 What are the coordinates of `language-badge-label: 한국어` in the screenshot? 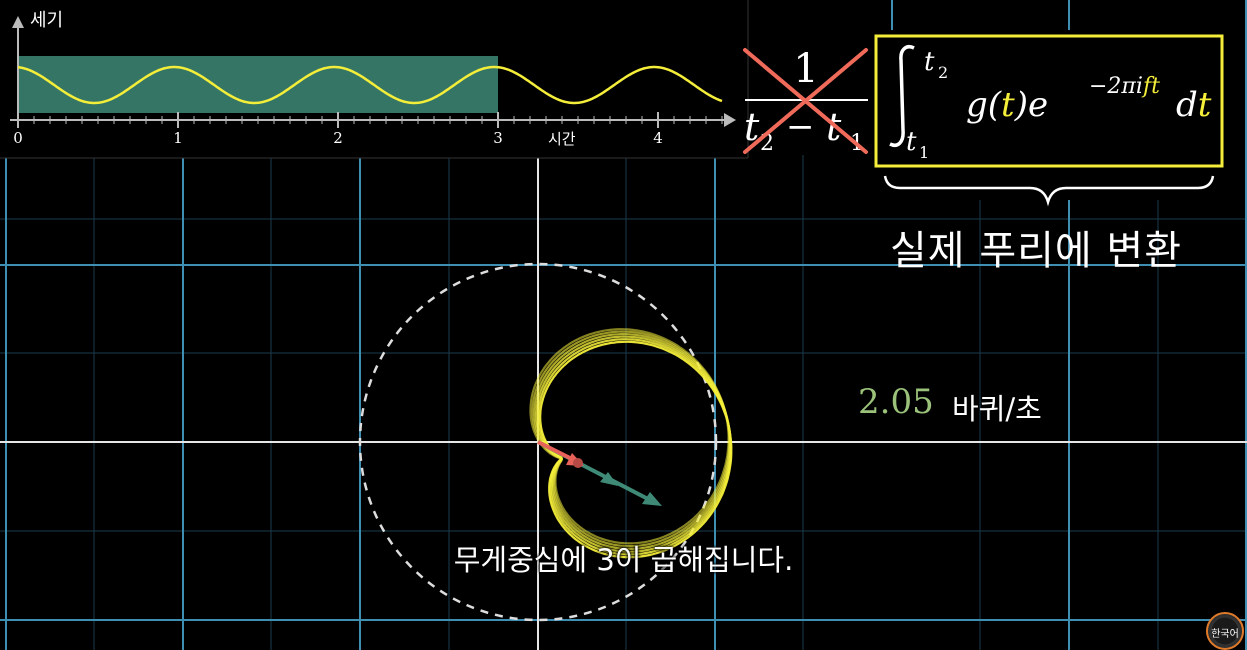 It's located at (1225, 634).